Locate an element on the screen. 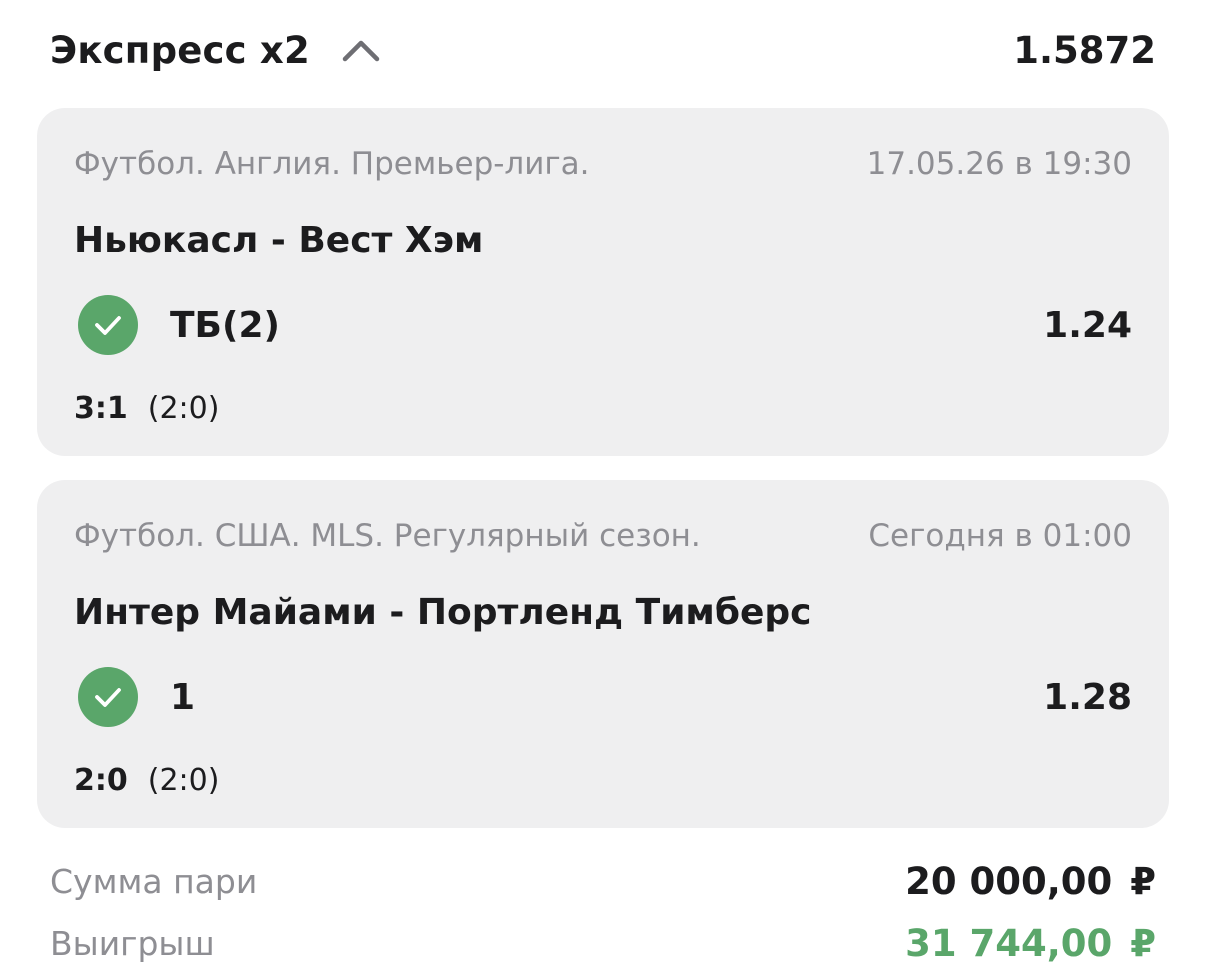 Image resolution: width=1206 pixels, height=970 pixels. chevron-up-icon is located at coordinates (361, 50).